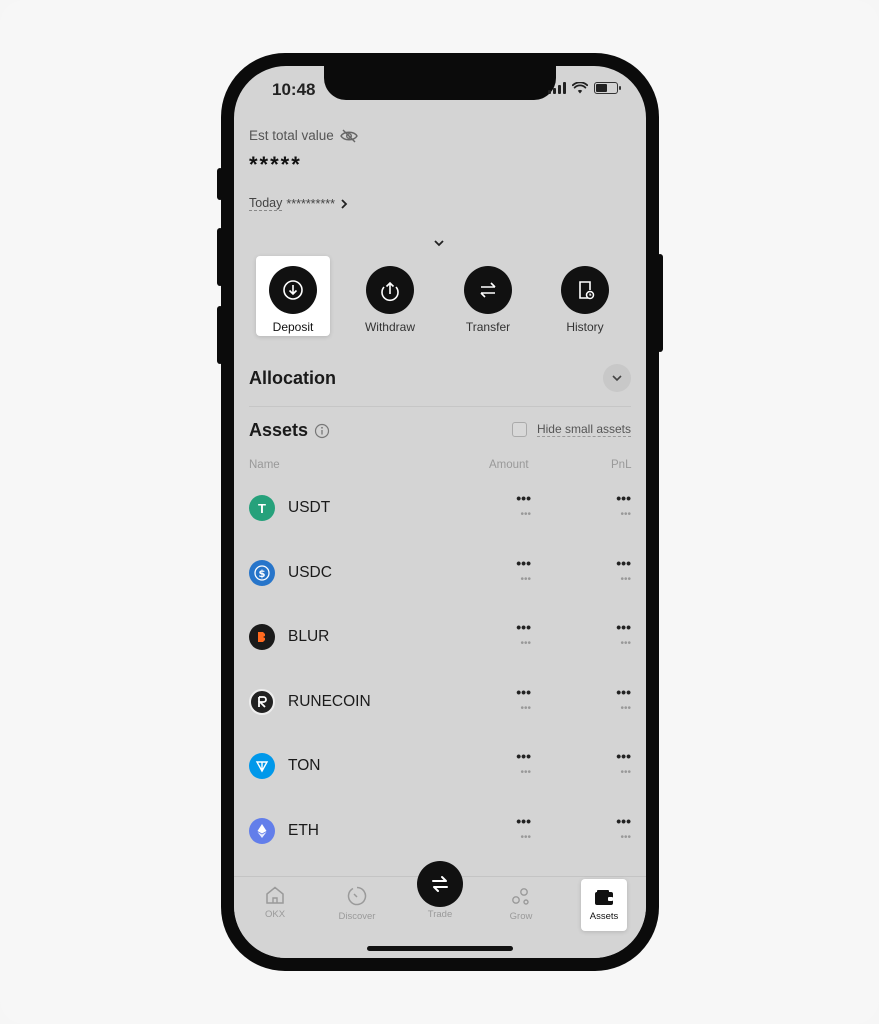 The image size is (879, 1024). What do you see at coordinates (309, 507) in the screenshot?
I see `asset-name: USDT` at bounding box center [309, 507].